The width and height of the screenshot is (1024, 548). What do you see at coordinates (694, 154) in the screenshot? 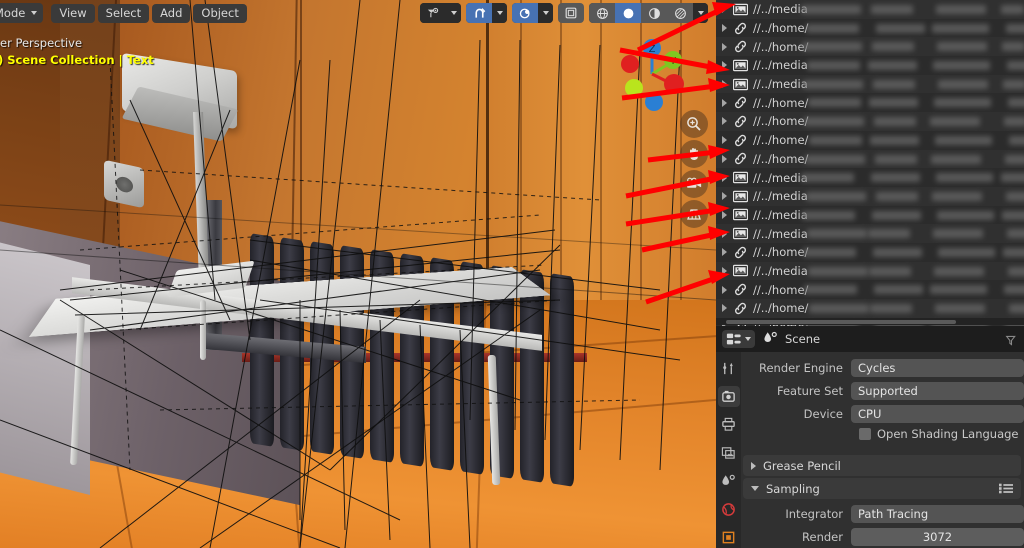
I see `pan-hand-icon` at bounding box center [694, 154].